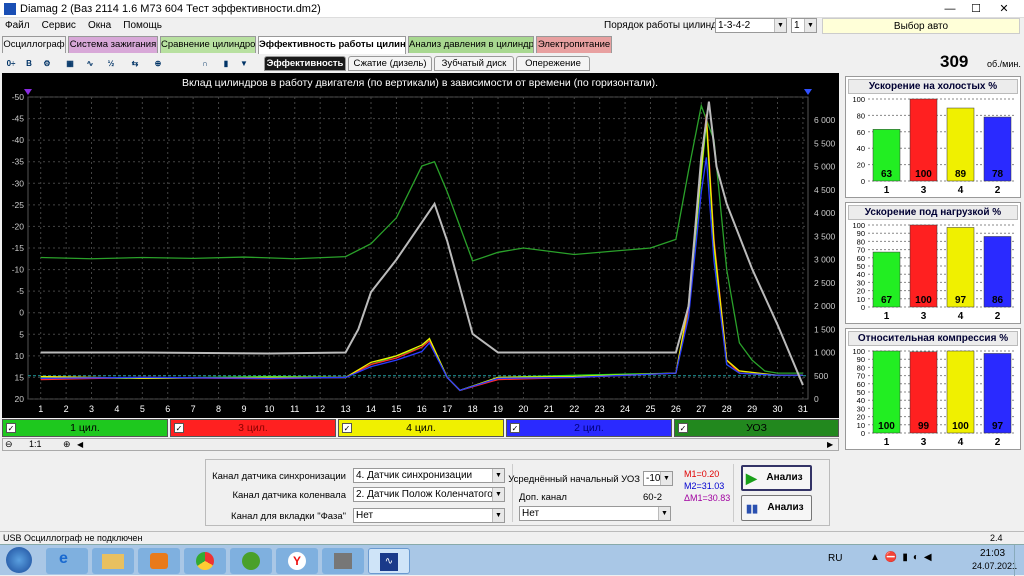  What do you see at coordinates (158, 63) in the screenshot?
I see `zoom-icon: ⊕` at bounding box center [158, 63].